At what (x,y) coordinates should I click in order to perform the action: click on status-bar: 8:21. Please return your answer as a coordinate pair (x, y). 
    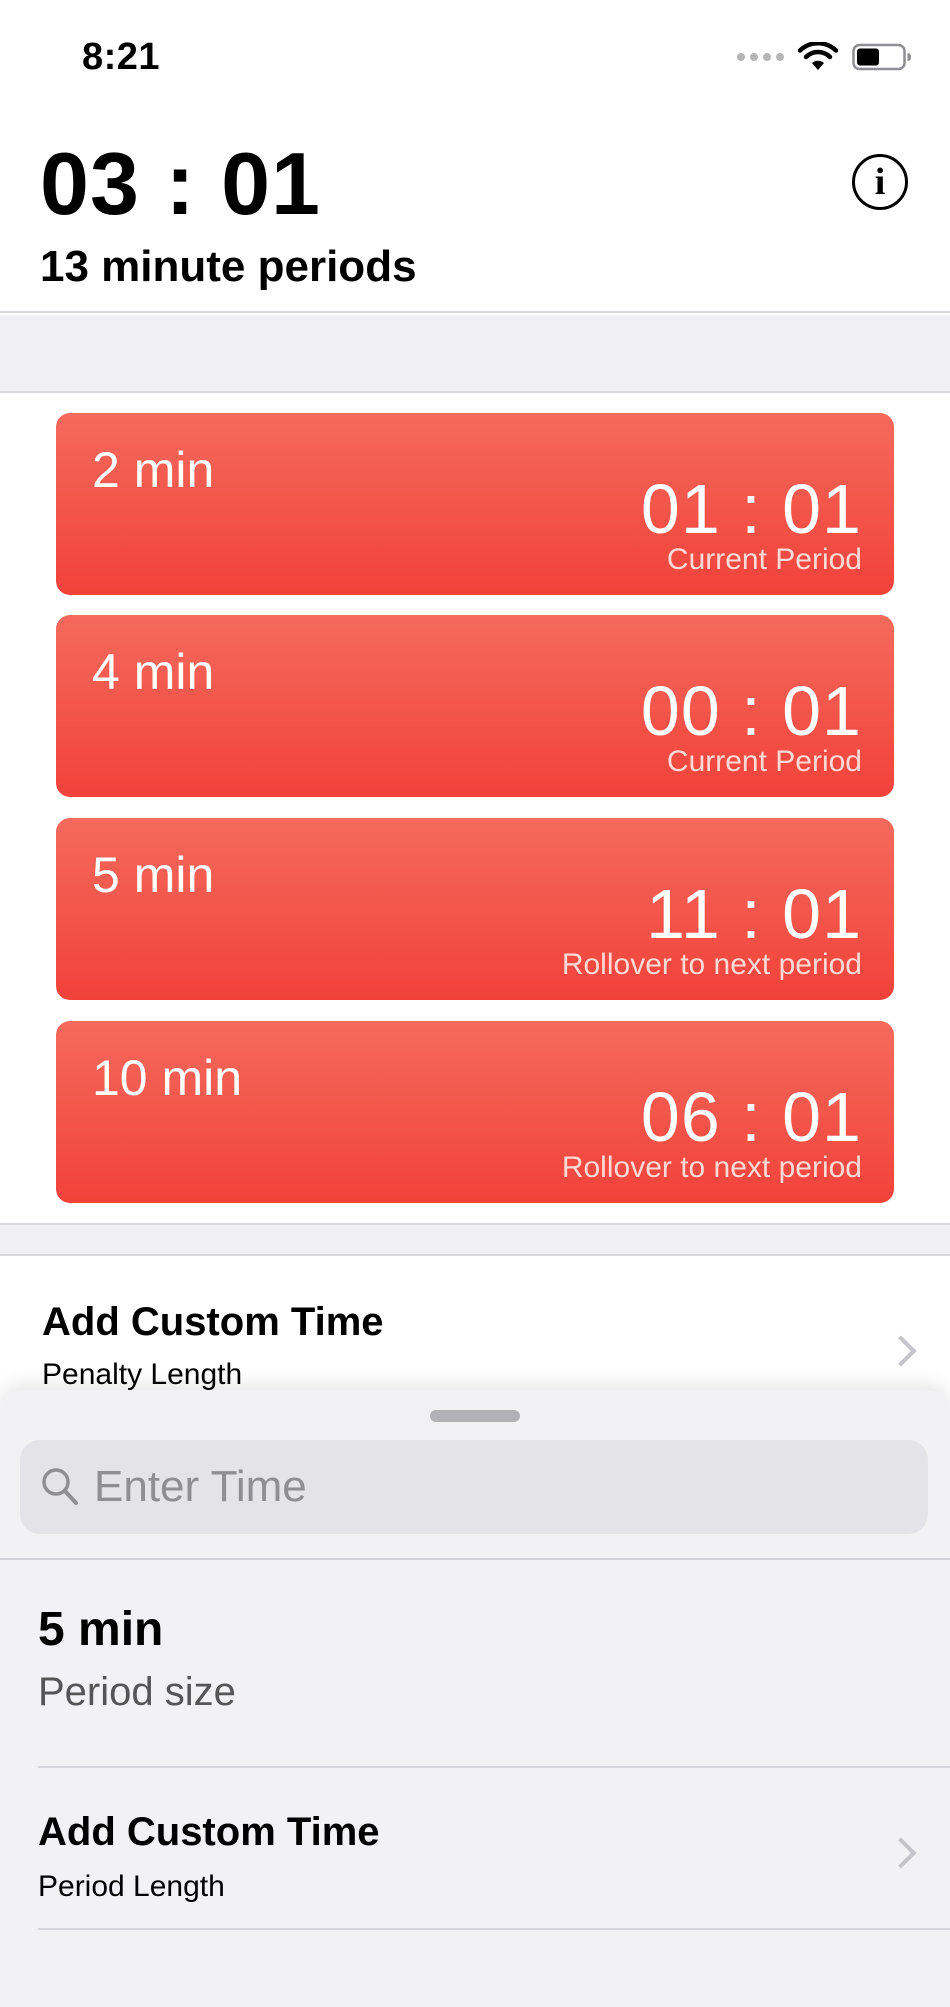
    Looking at the image, I should click on (475, 55).